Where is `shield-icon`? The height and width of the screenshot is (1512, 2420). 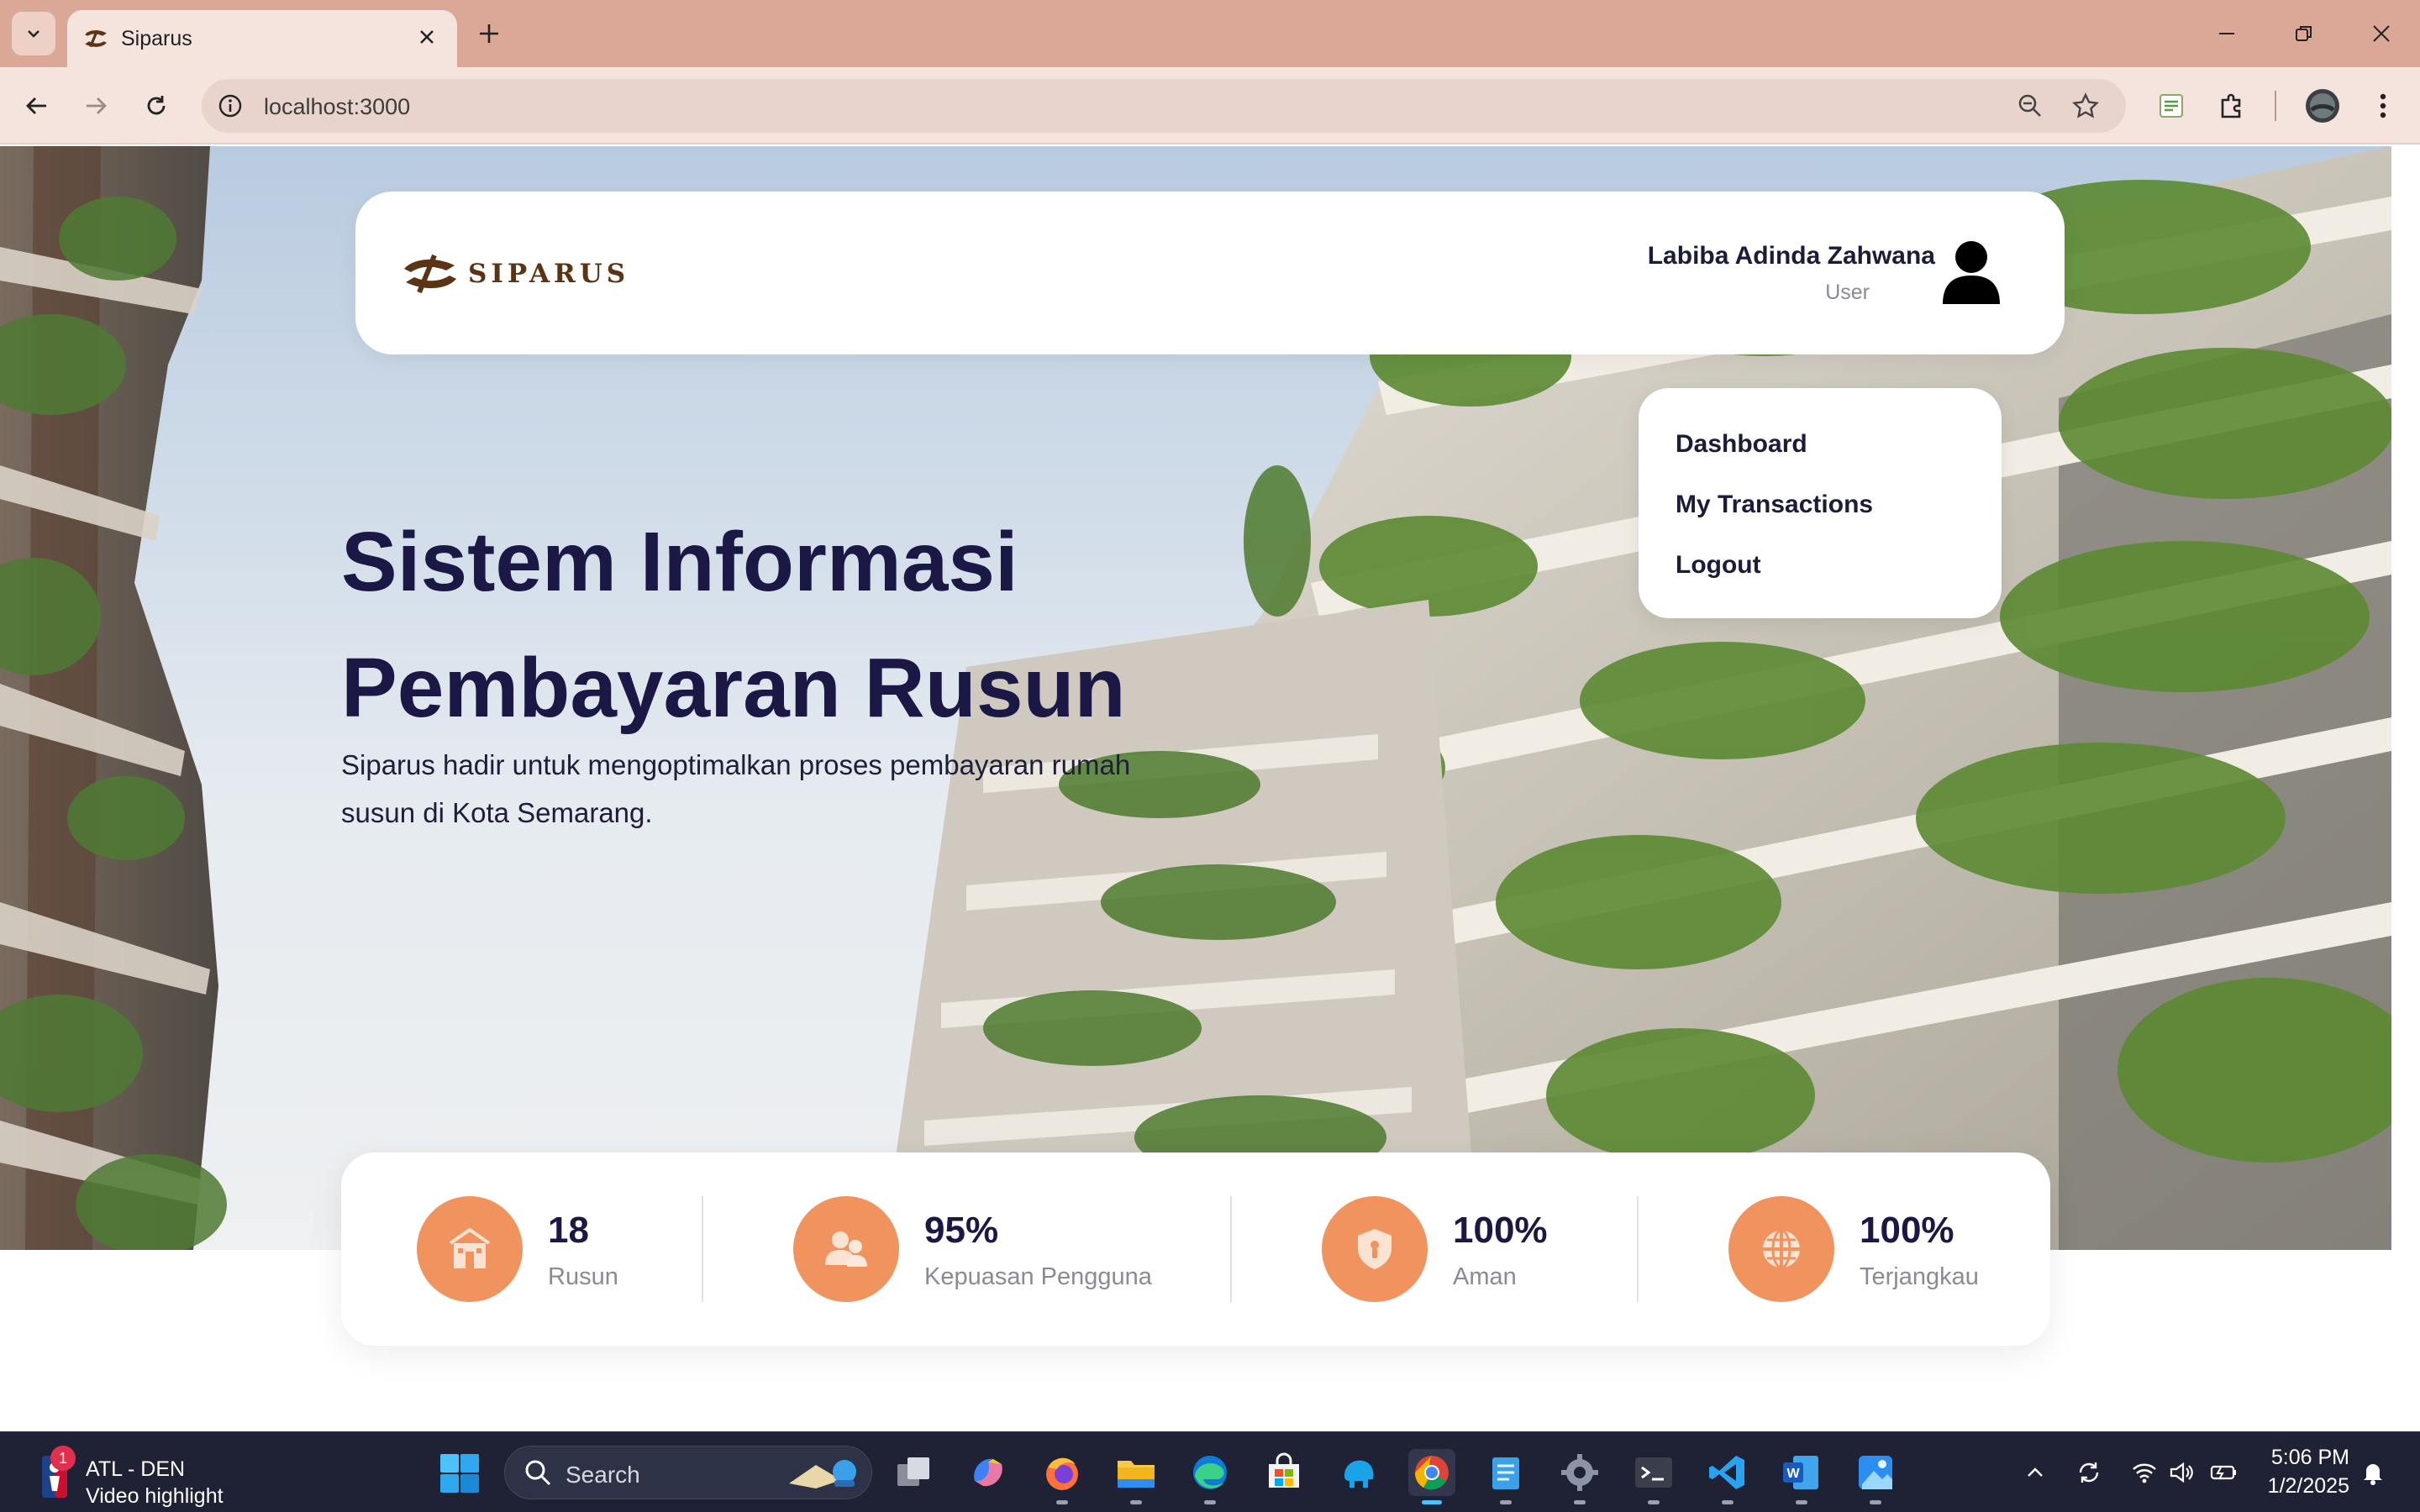 shield-icon is located at coordinates (1375, 1249).